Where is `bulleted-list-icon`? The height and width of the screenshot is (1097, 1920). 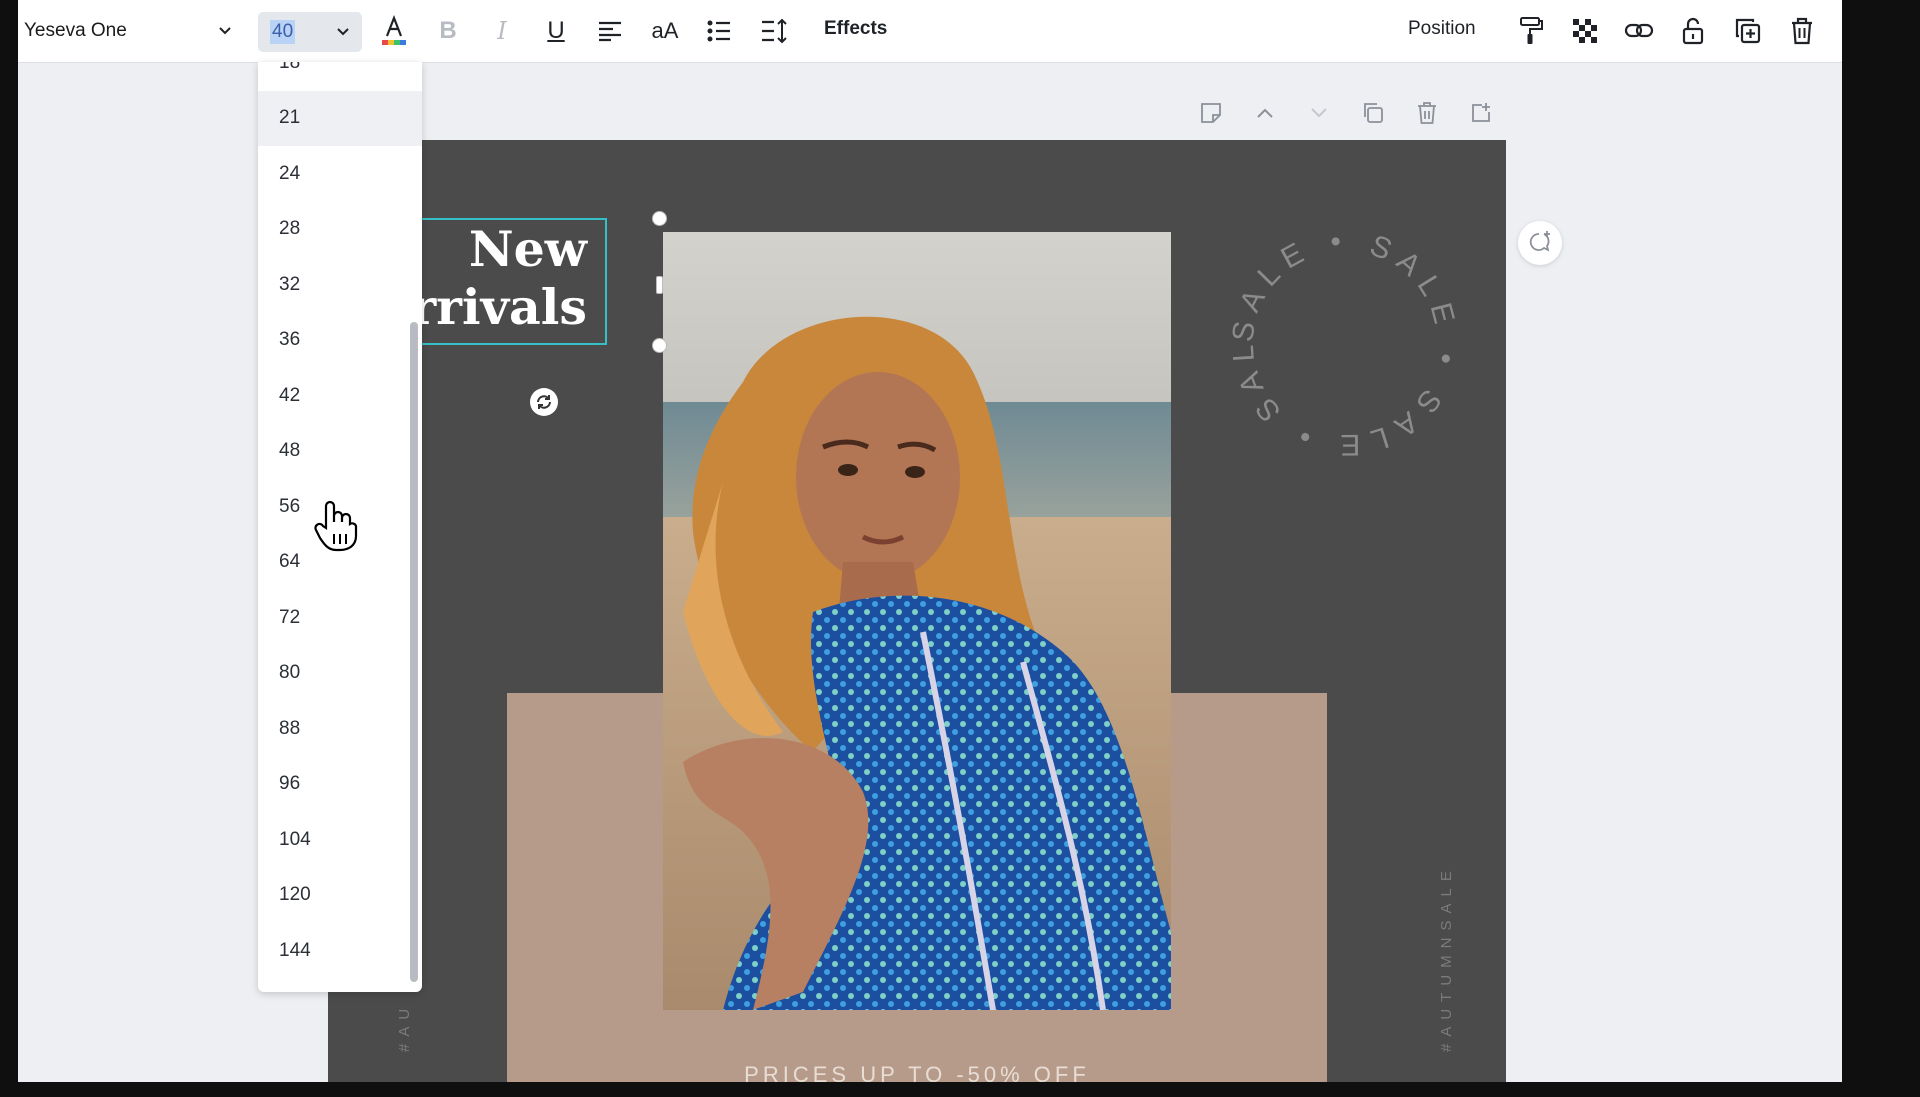 bulleted-list-icon is located at coordinates (719, 31).